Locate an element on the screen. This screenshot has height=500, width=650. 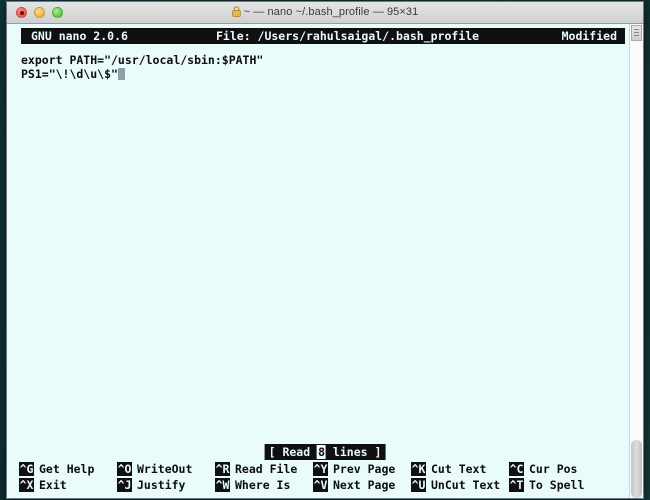
shortcut-label: UnCut Text is located at coordinates (466, 485).